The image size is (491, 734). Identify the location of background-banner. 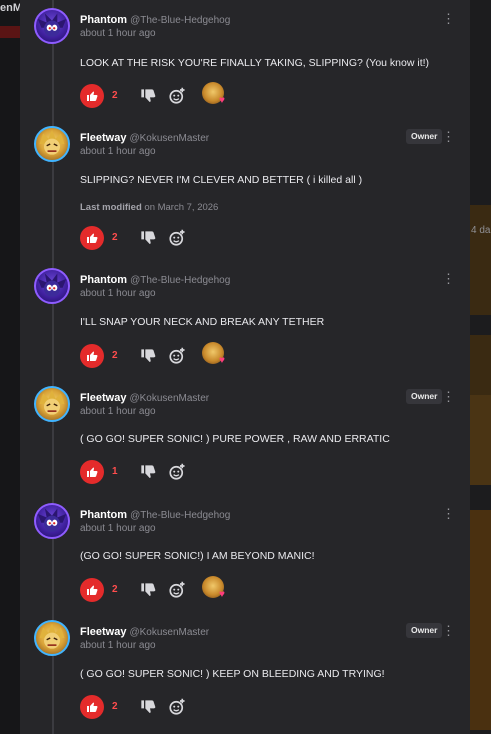
(10, 32).